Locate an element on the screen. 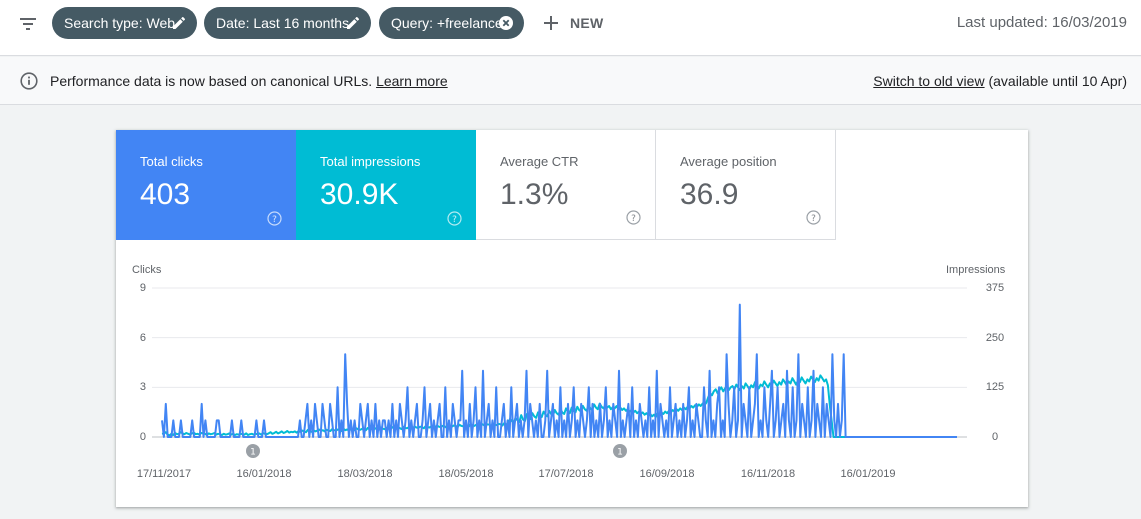 The image size is (1141, 519). metric-value: 1.3% is located at coordinates (534, 194).